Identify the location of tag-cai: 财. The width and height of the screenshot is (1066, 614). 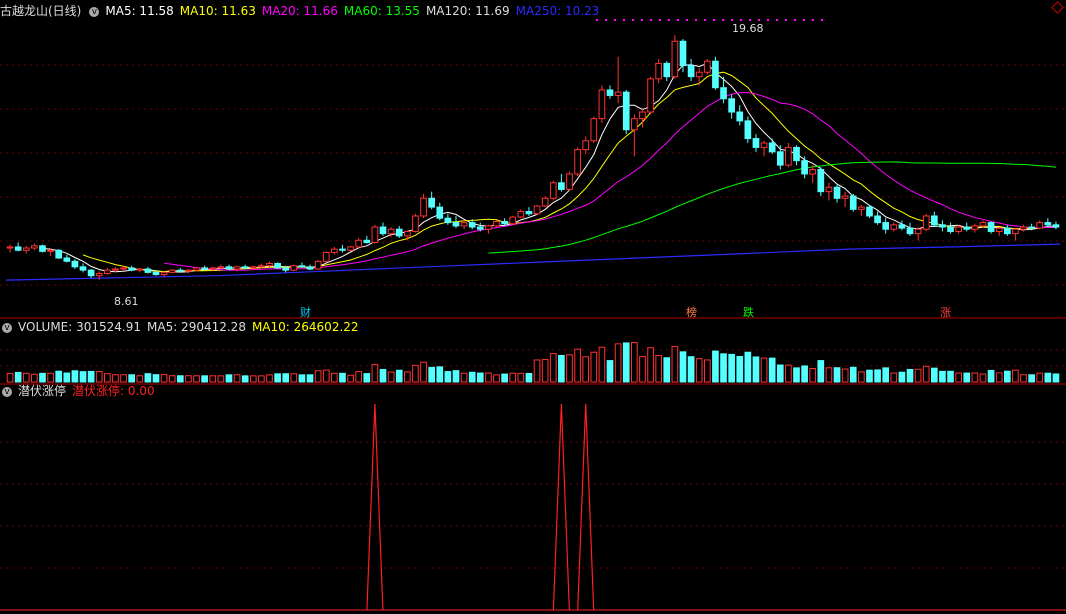
(305, 312).